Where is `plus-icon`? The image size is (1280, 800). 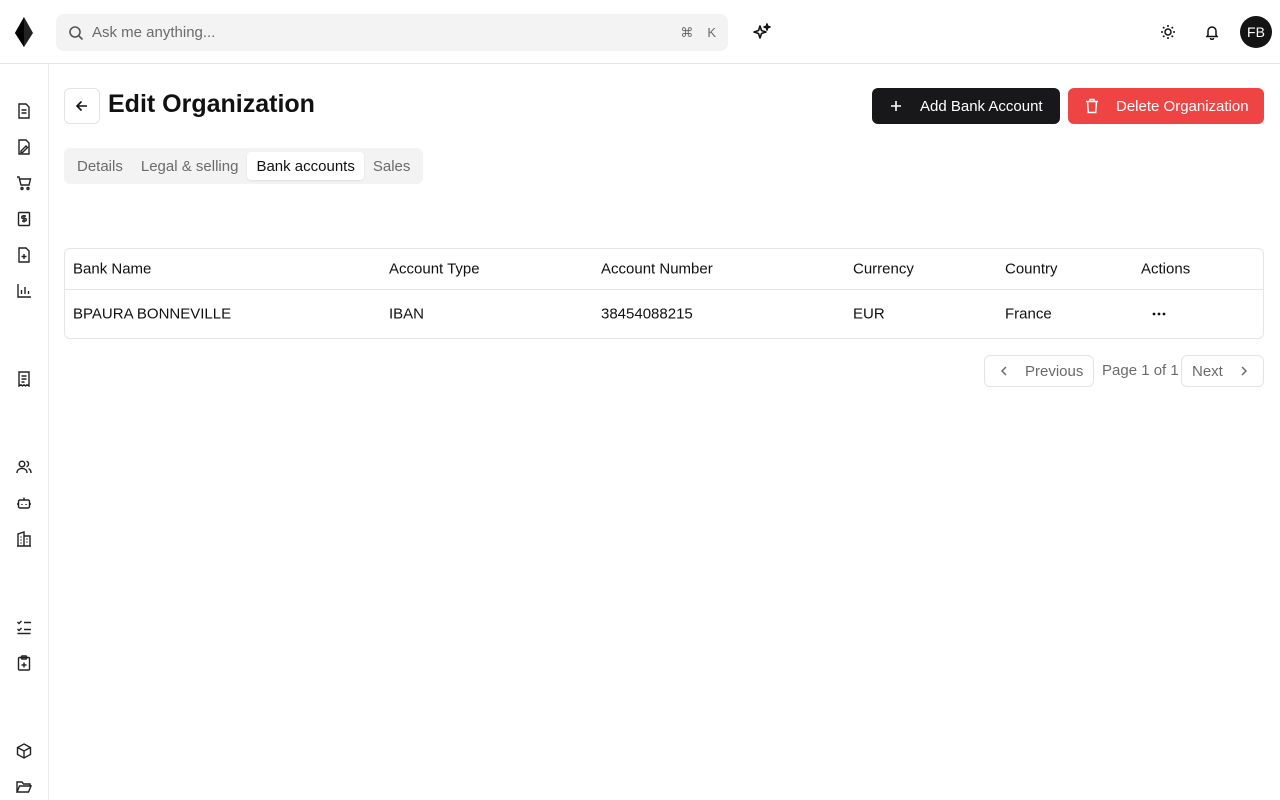
plus-icon is located at coordinates (896, 106).